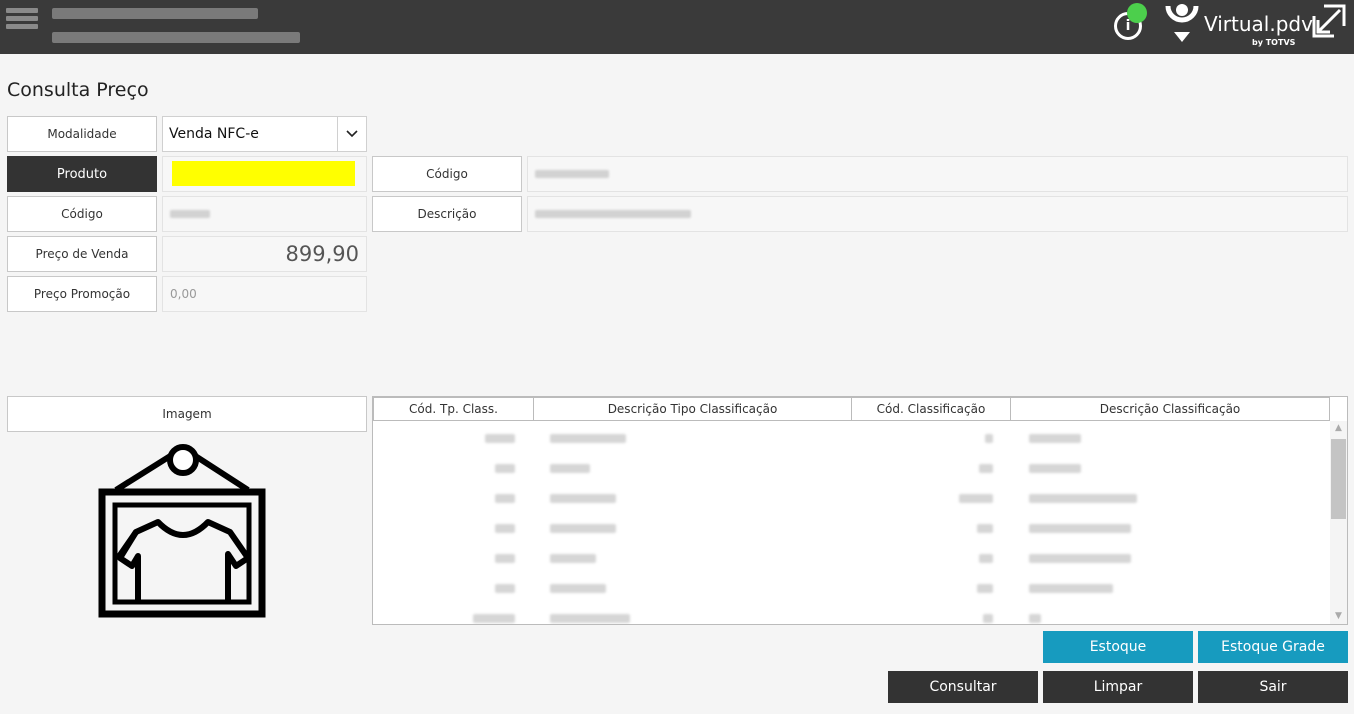  Describe the element at coordinates (937, 174) in the screenshot. I see `codigo-value` at that location.